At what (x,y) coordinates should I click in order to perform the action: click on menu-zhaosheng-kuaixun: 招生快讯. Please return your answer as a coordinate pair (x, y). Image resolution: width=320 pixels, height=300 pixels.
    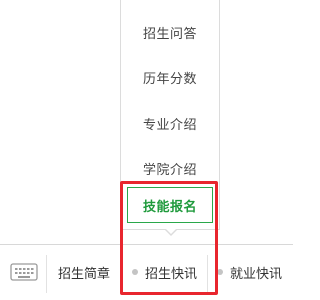
    Looking at the image, I should click on (164, 272).